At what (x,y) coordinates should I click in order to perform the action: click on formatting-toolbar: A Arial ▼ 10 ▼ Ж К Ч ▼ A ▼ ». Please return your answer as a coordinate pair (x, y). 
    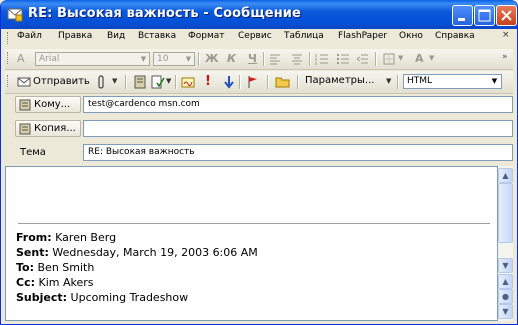
    Looking at the image, I should click on (259, 59).